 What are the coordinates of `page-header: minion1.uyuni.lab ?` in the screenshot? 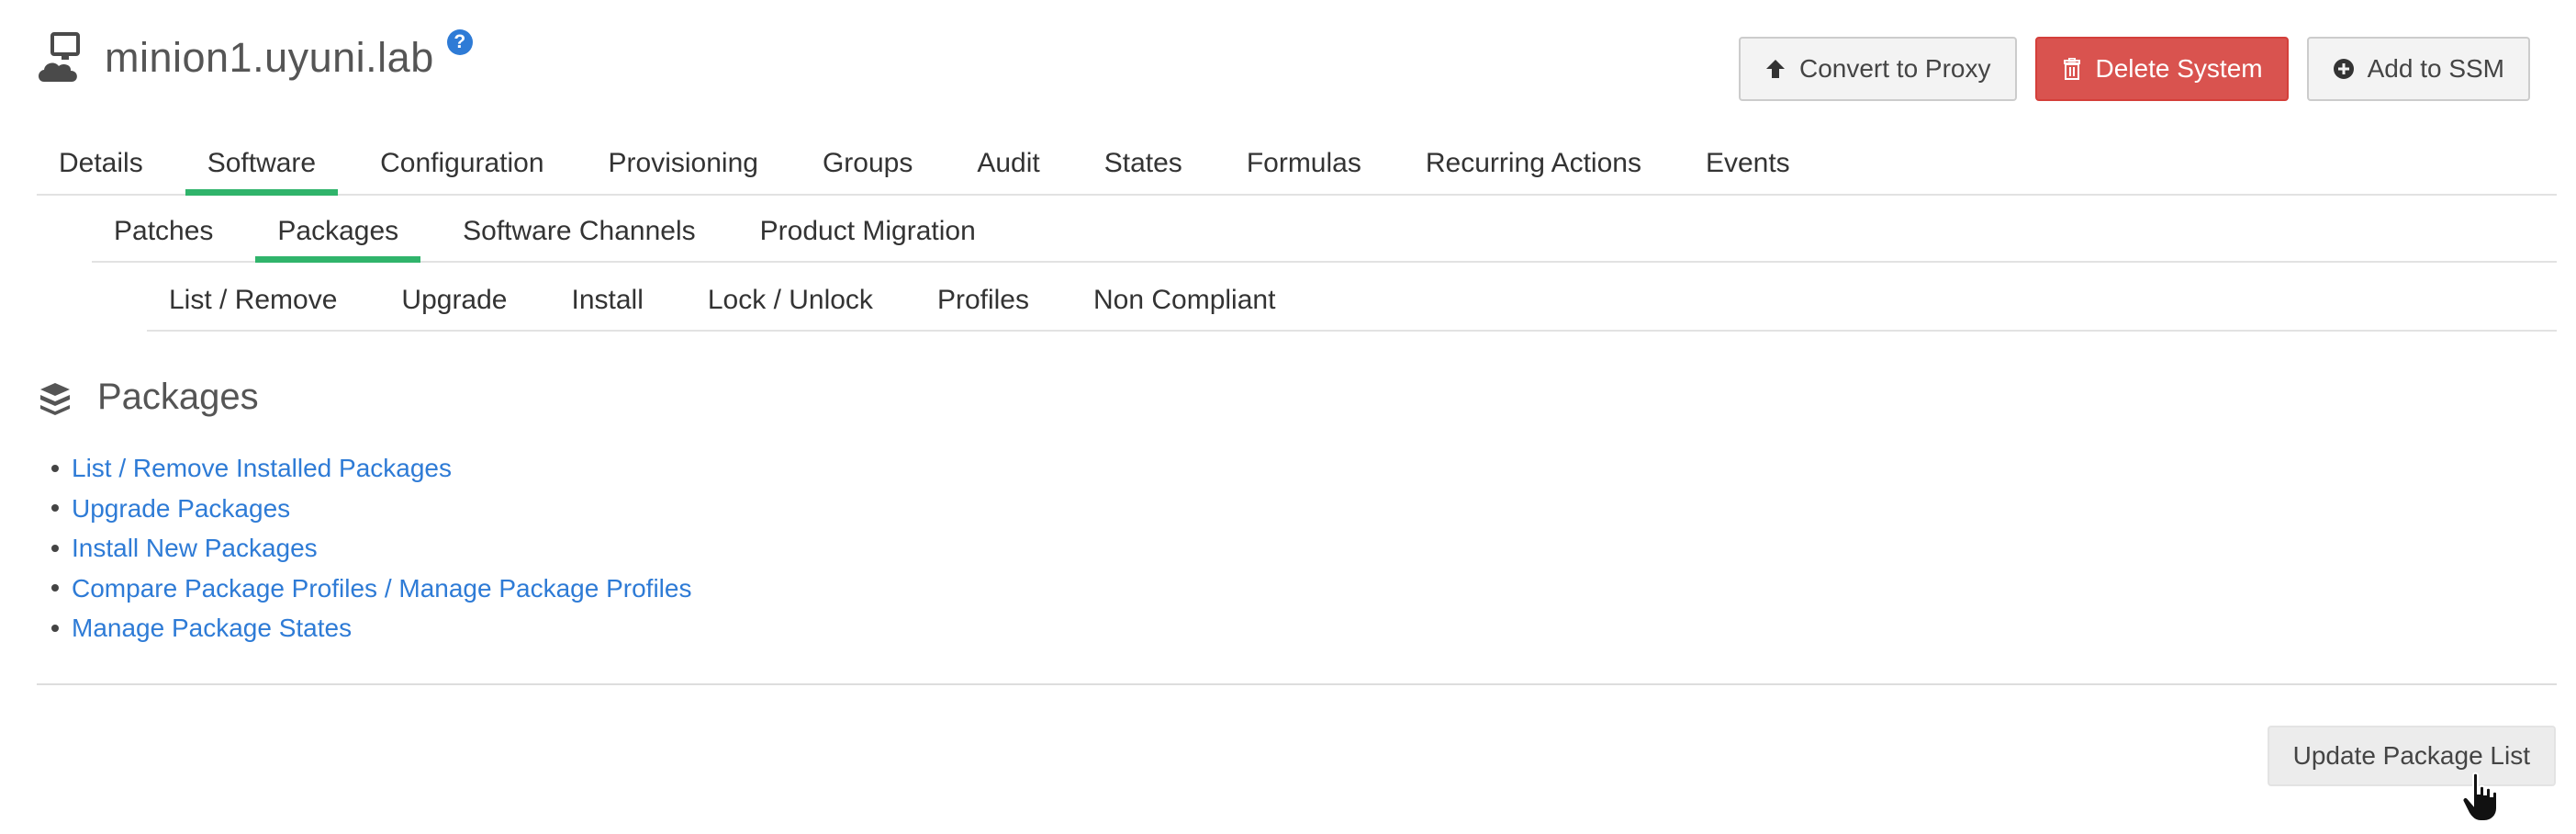 It's located at (255, 58).